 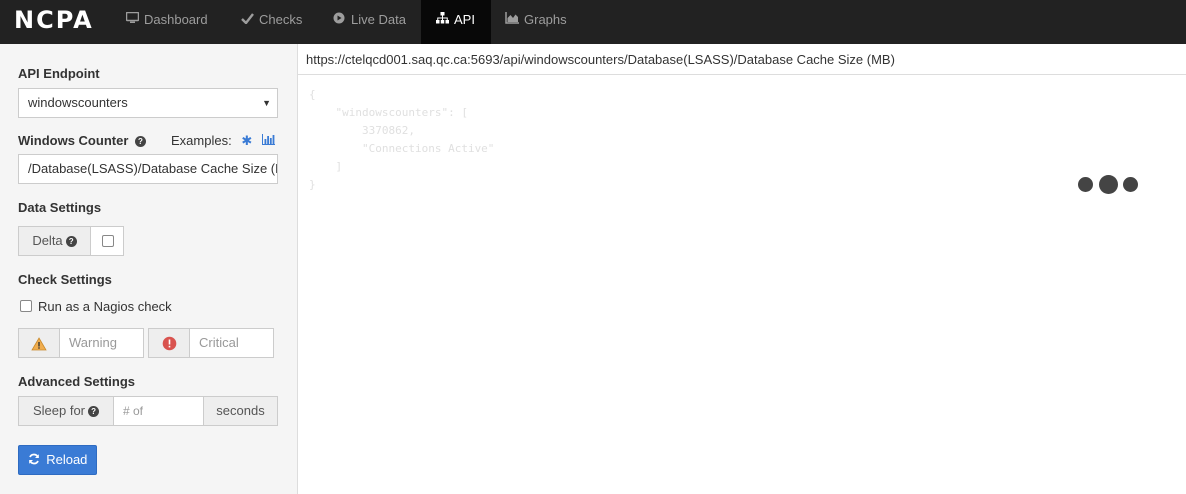 I want to click on critical-icon, so click(x=169, y=343).